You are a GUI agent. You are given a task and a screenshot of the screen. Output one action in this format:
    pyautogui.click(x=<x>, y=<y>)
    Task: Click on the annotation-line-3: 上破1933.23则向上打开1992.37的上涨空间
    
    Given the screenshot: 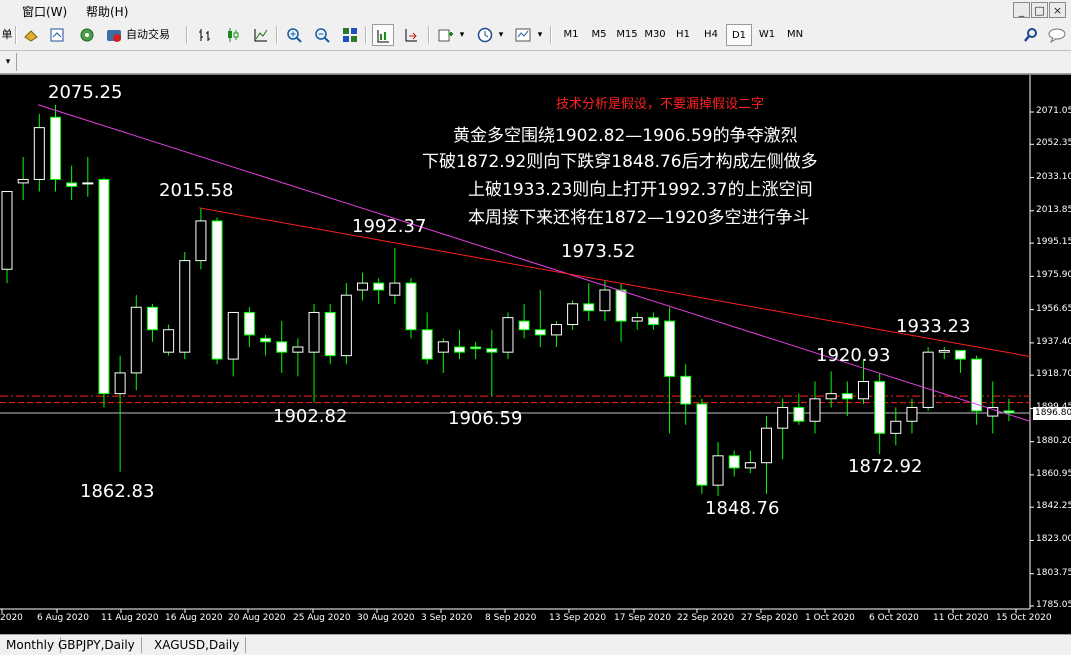 What is the action you would take?
    pyautogui.click(x=640, y=190)
    